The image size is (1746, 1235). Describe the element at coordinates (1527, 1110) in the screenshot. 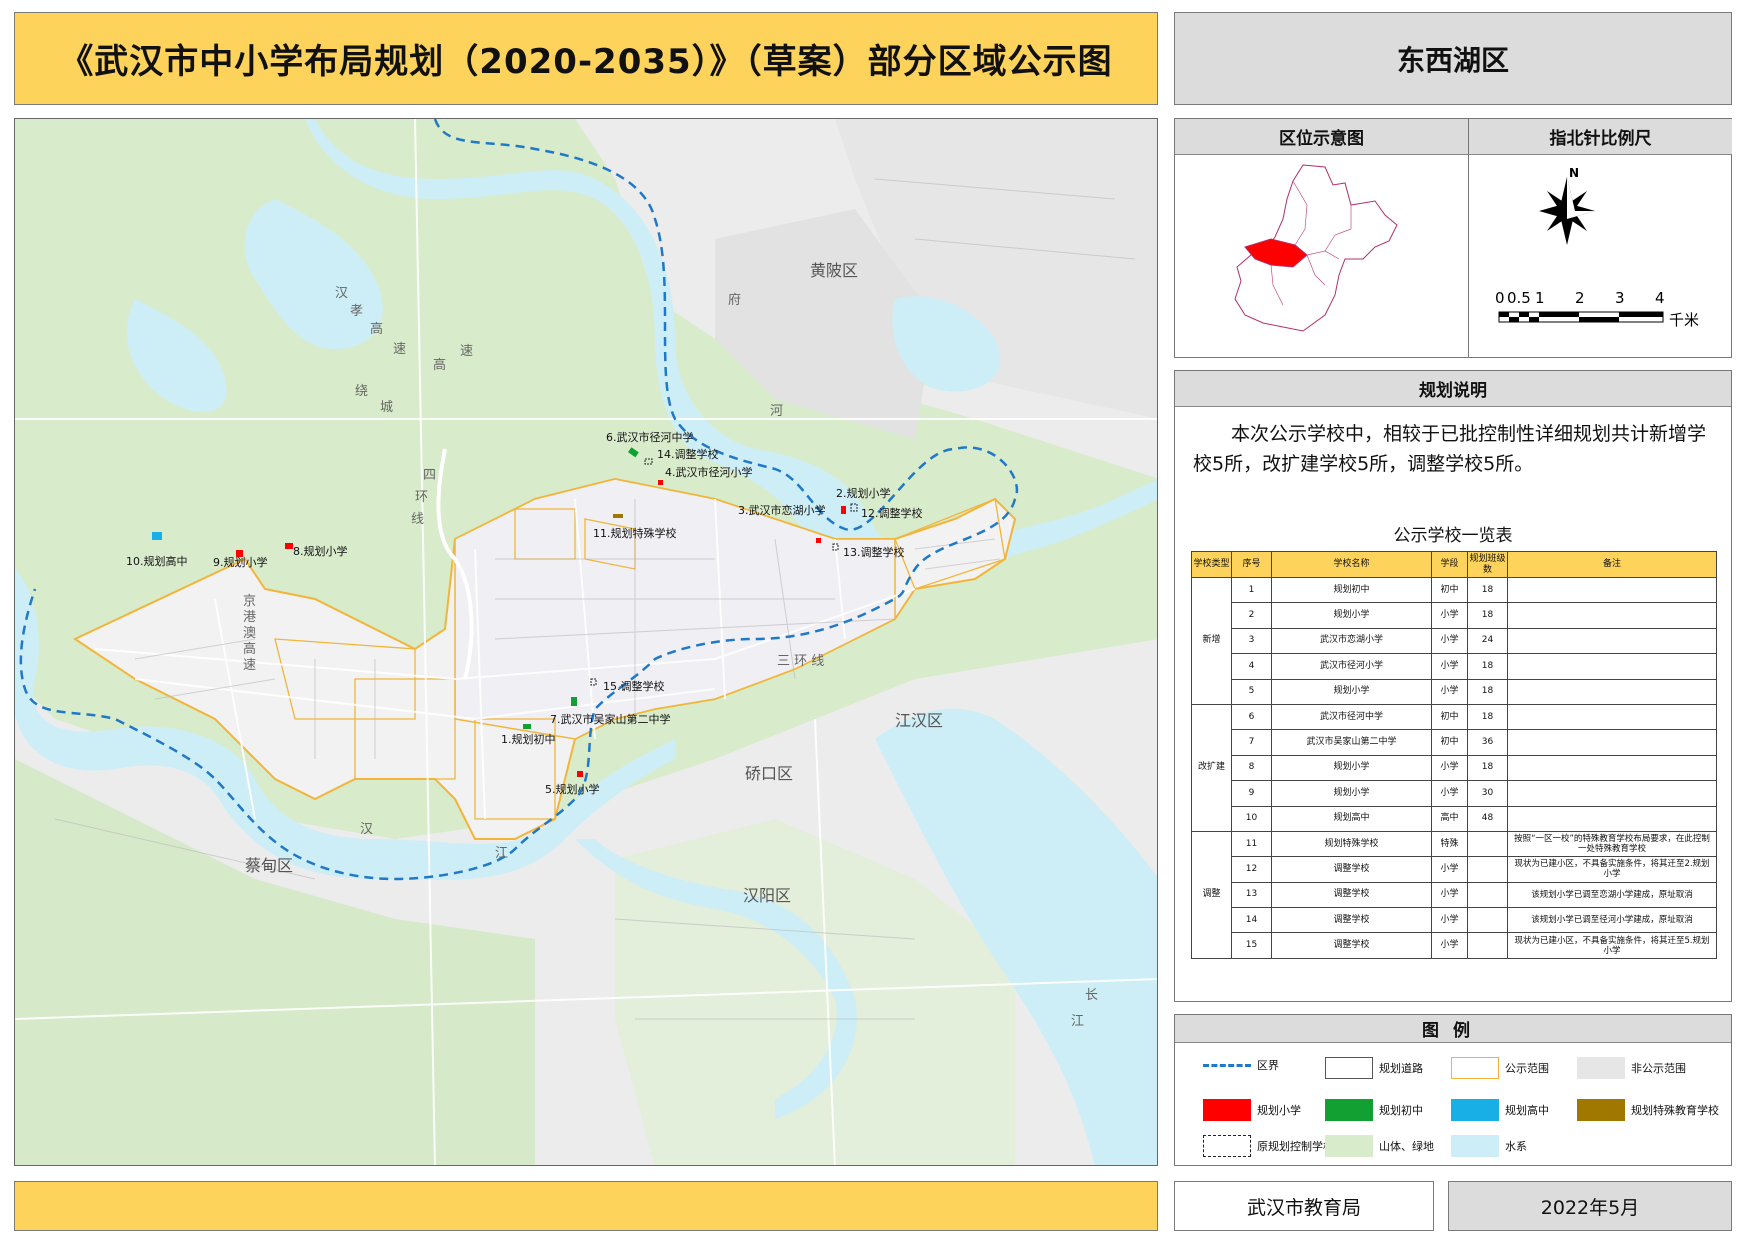

I see `legend-label: 规划高中` at that location.